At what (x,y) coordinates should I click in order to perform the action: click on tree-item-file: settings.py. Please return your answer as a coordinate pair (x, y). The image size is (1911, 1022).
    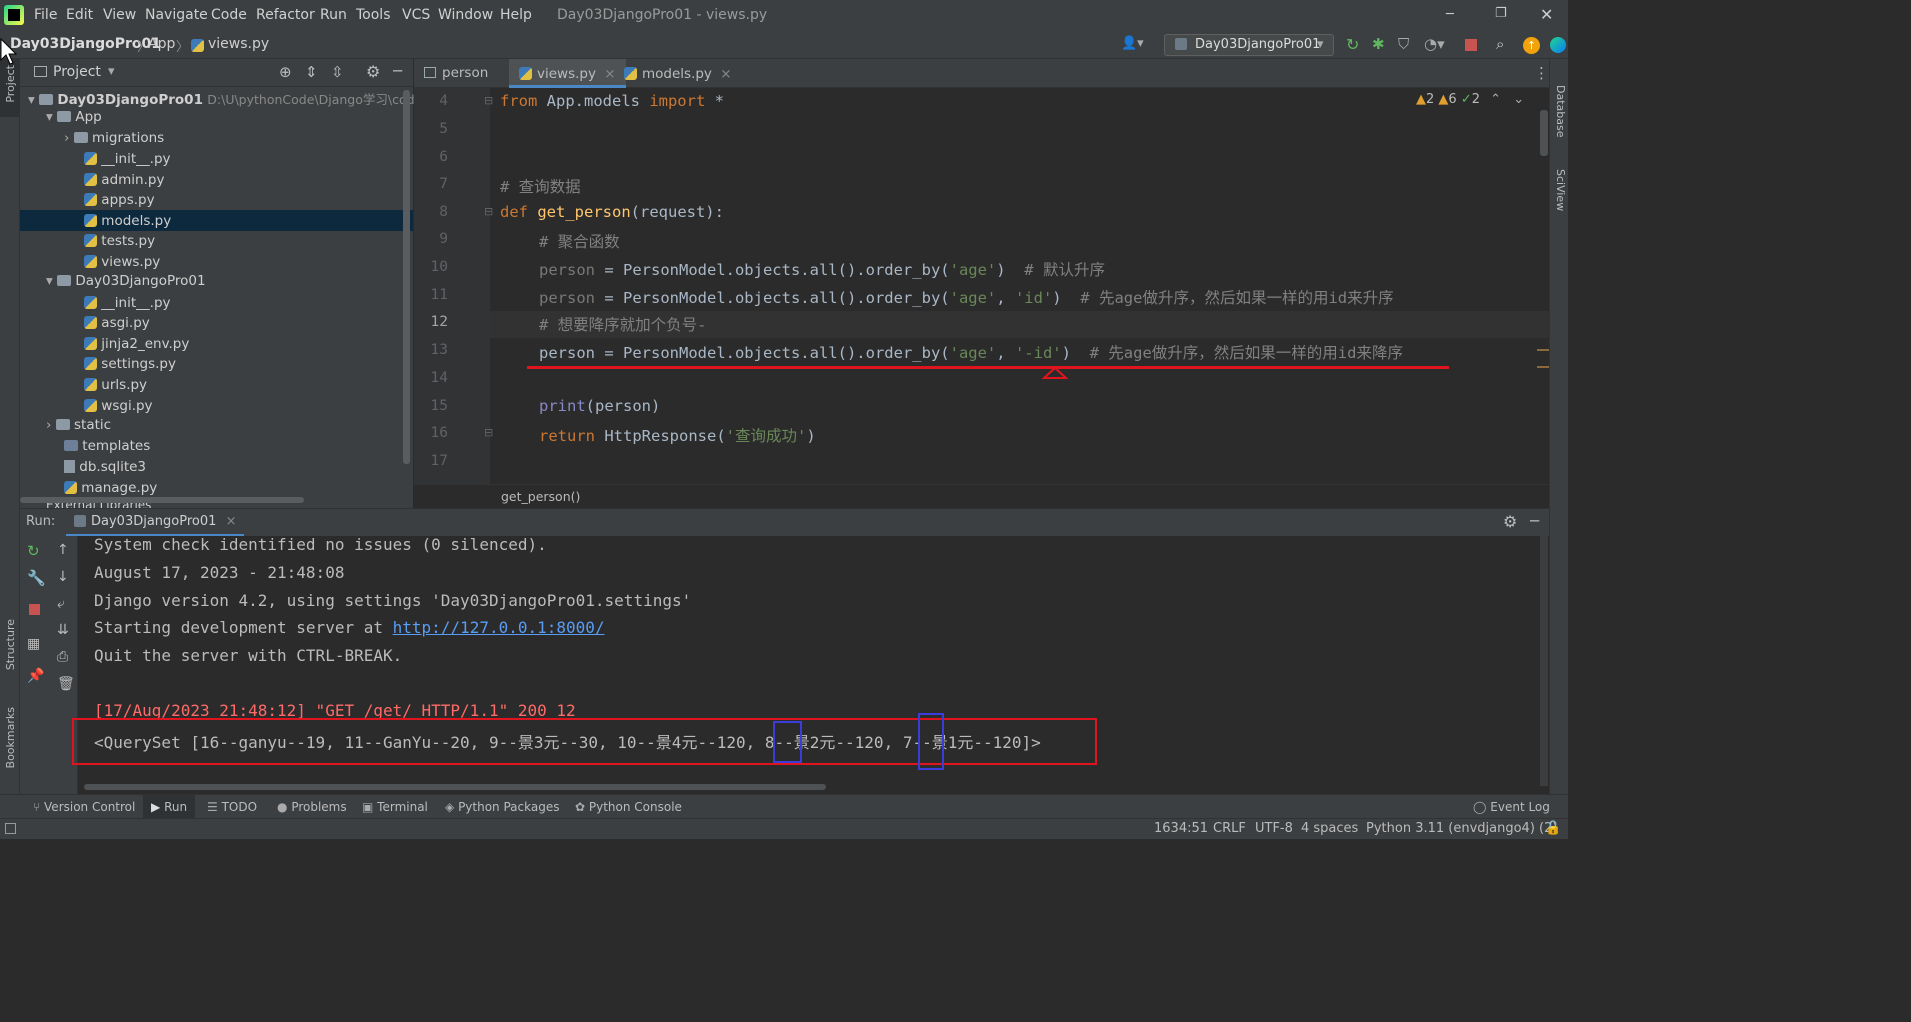
    Looking at the image, I should click on (130, 365).